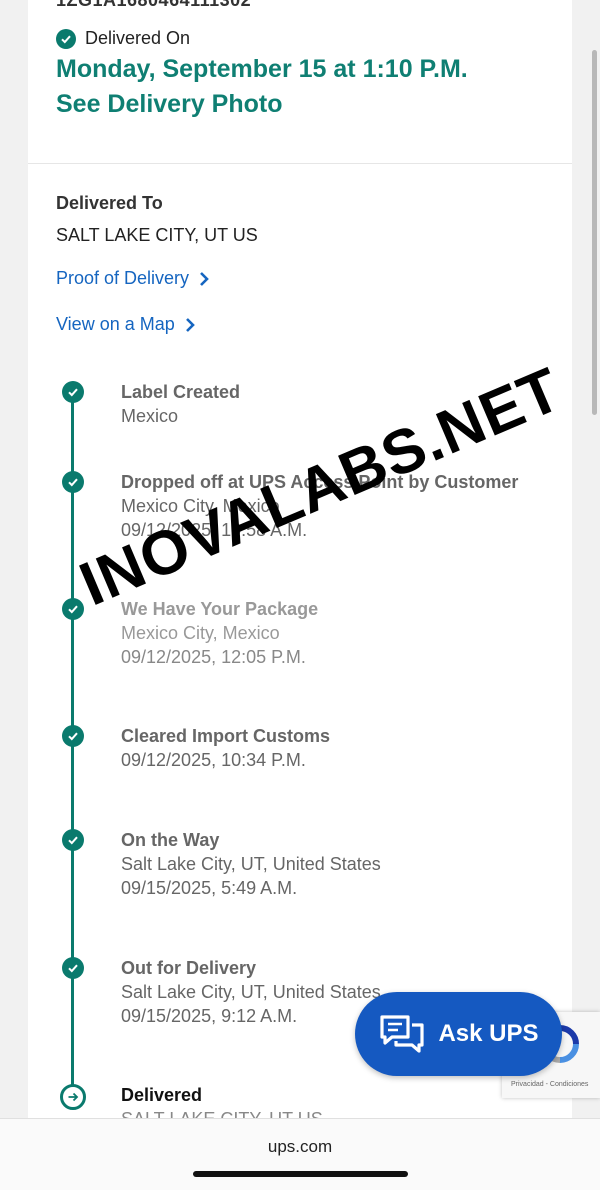 This screenshot has height=1190, width=600. What do you see at coordinates (262, 69) in the screenshot?
I see `delivered-date: Monday, September 15 at 1:10 P.M.` at bounding box center [262, 69].